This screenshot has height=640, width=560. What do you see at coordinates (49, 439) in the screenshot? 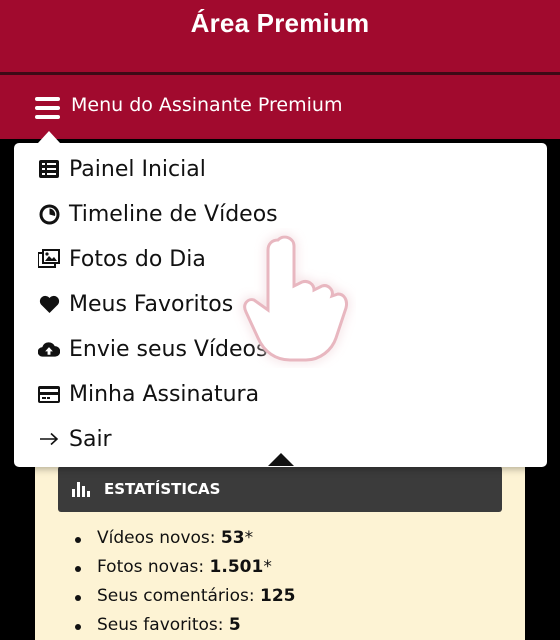
I see `arrow-right-icon` at bounding box center [49, 439].